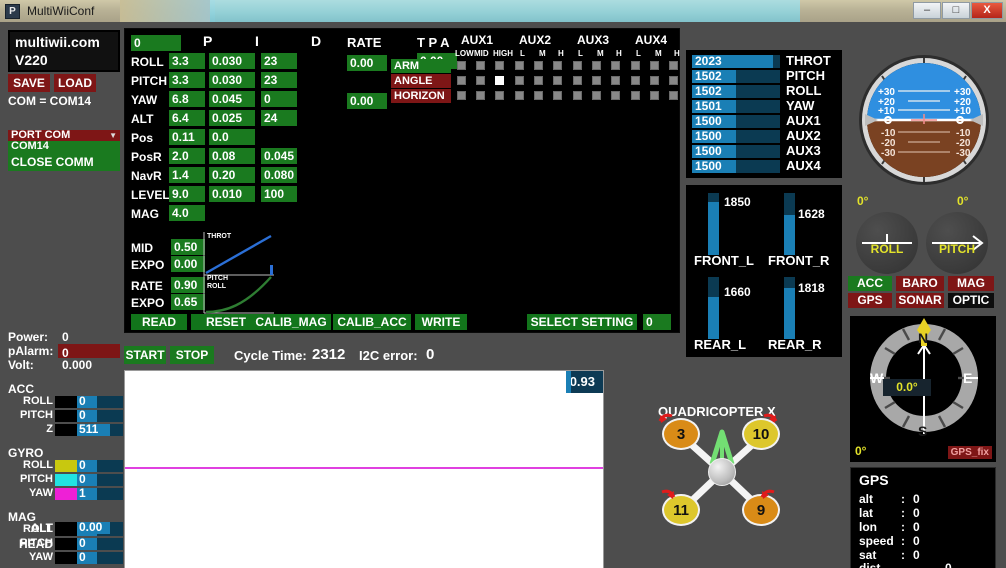  What do you see at coordinates (188, 247) in the screenshot?
I see `mid-field: 0.50` at bounding box center [188, 247].